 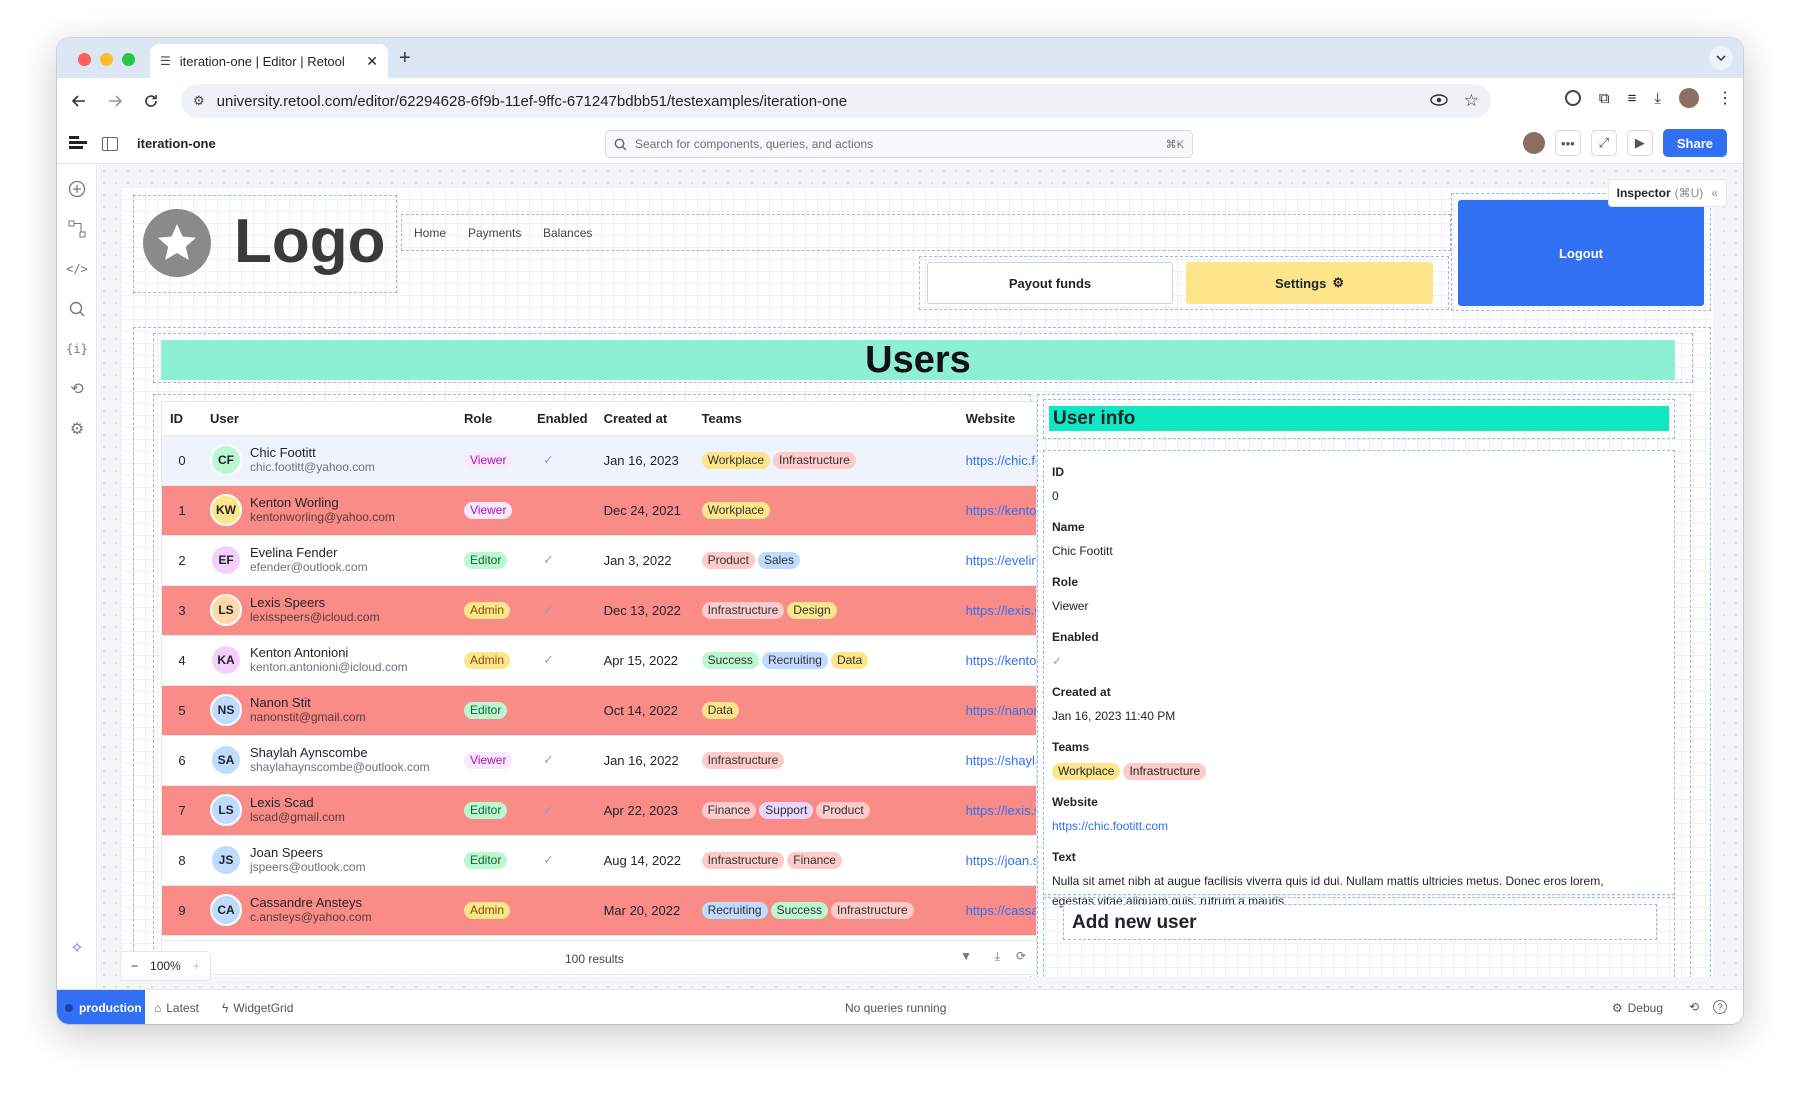 I want to click on tab-search-icon, so click(x=1721, y=58).